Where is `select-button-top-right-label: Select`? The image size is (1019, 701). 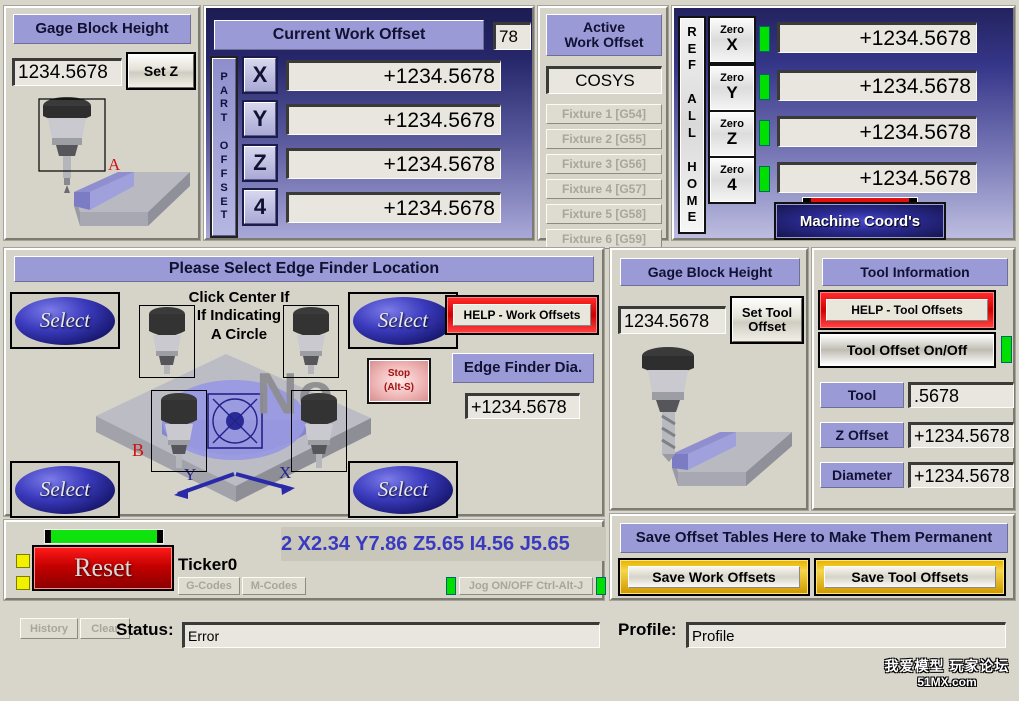 select-button-top-right-label: Select is located at coordinates (403, 320).